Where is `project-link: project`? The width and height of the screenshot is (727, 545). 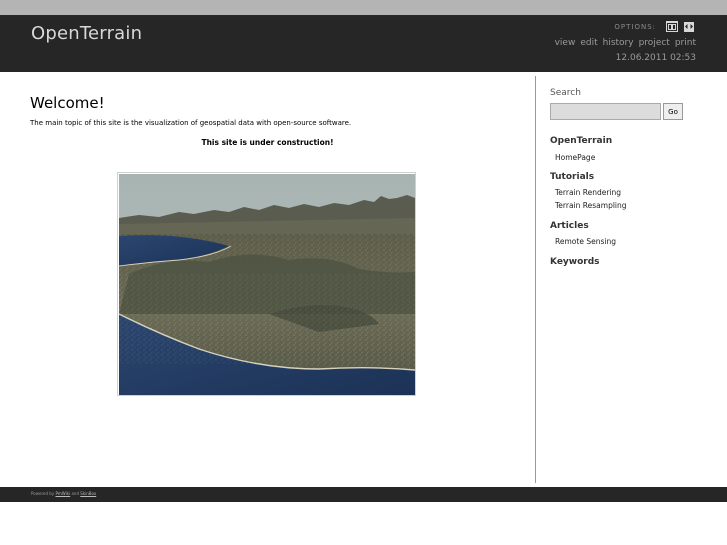 project-link: project is located at coordinates (654, 43).